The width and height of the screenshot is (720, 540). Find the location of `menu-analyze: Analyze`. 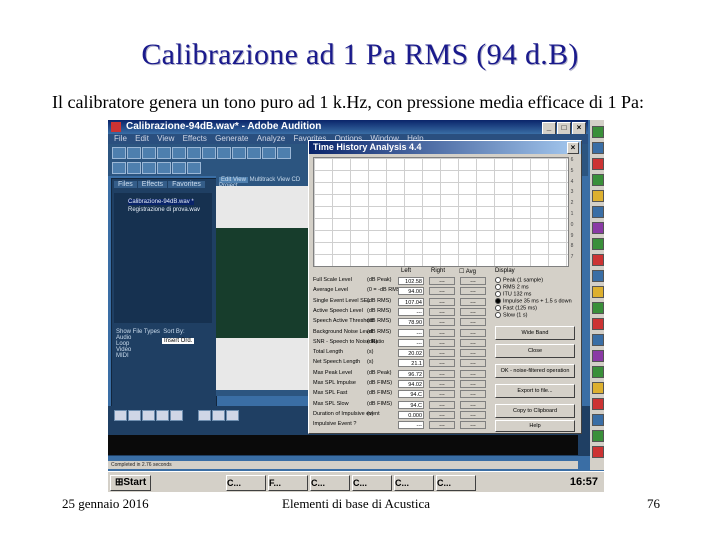

menu-analyze: Analyze is located at coordinates (271, 138).